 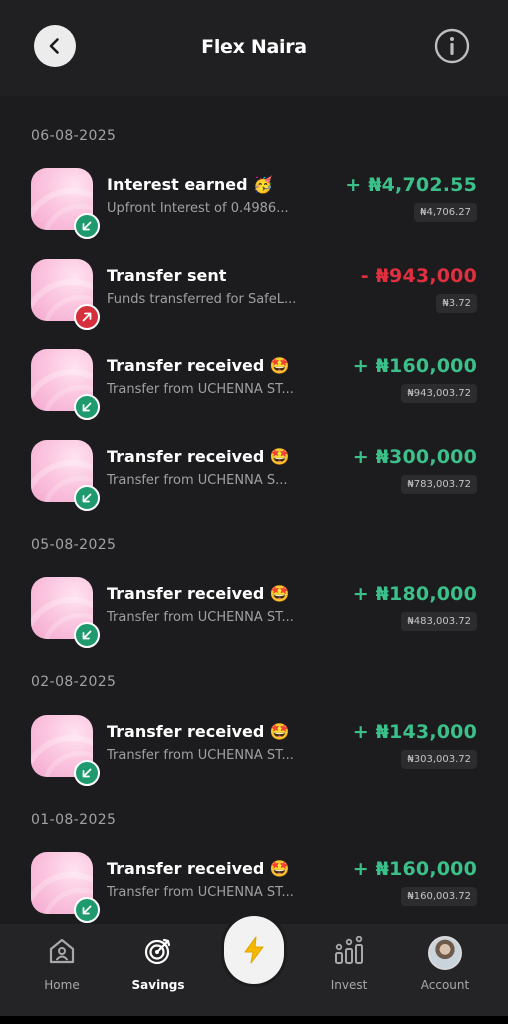 I want to click on date-header: 06-08-2025, so click(x=74, y=136).